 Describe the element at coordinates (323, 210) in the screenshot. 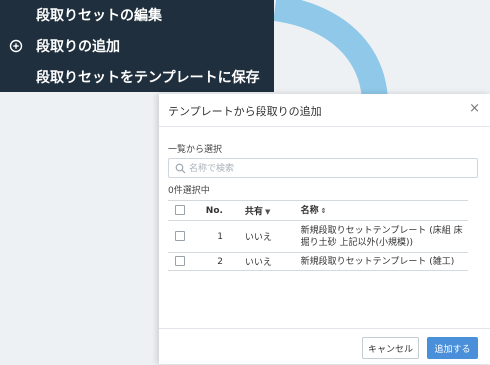

I see `sort-both-icon: ⇕` at that location.